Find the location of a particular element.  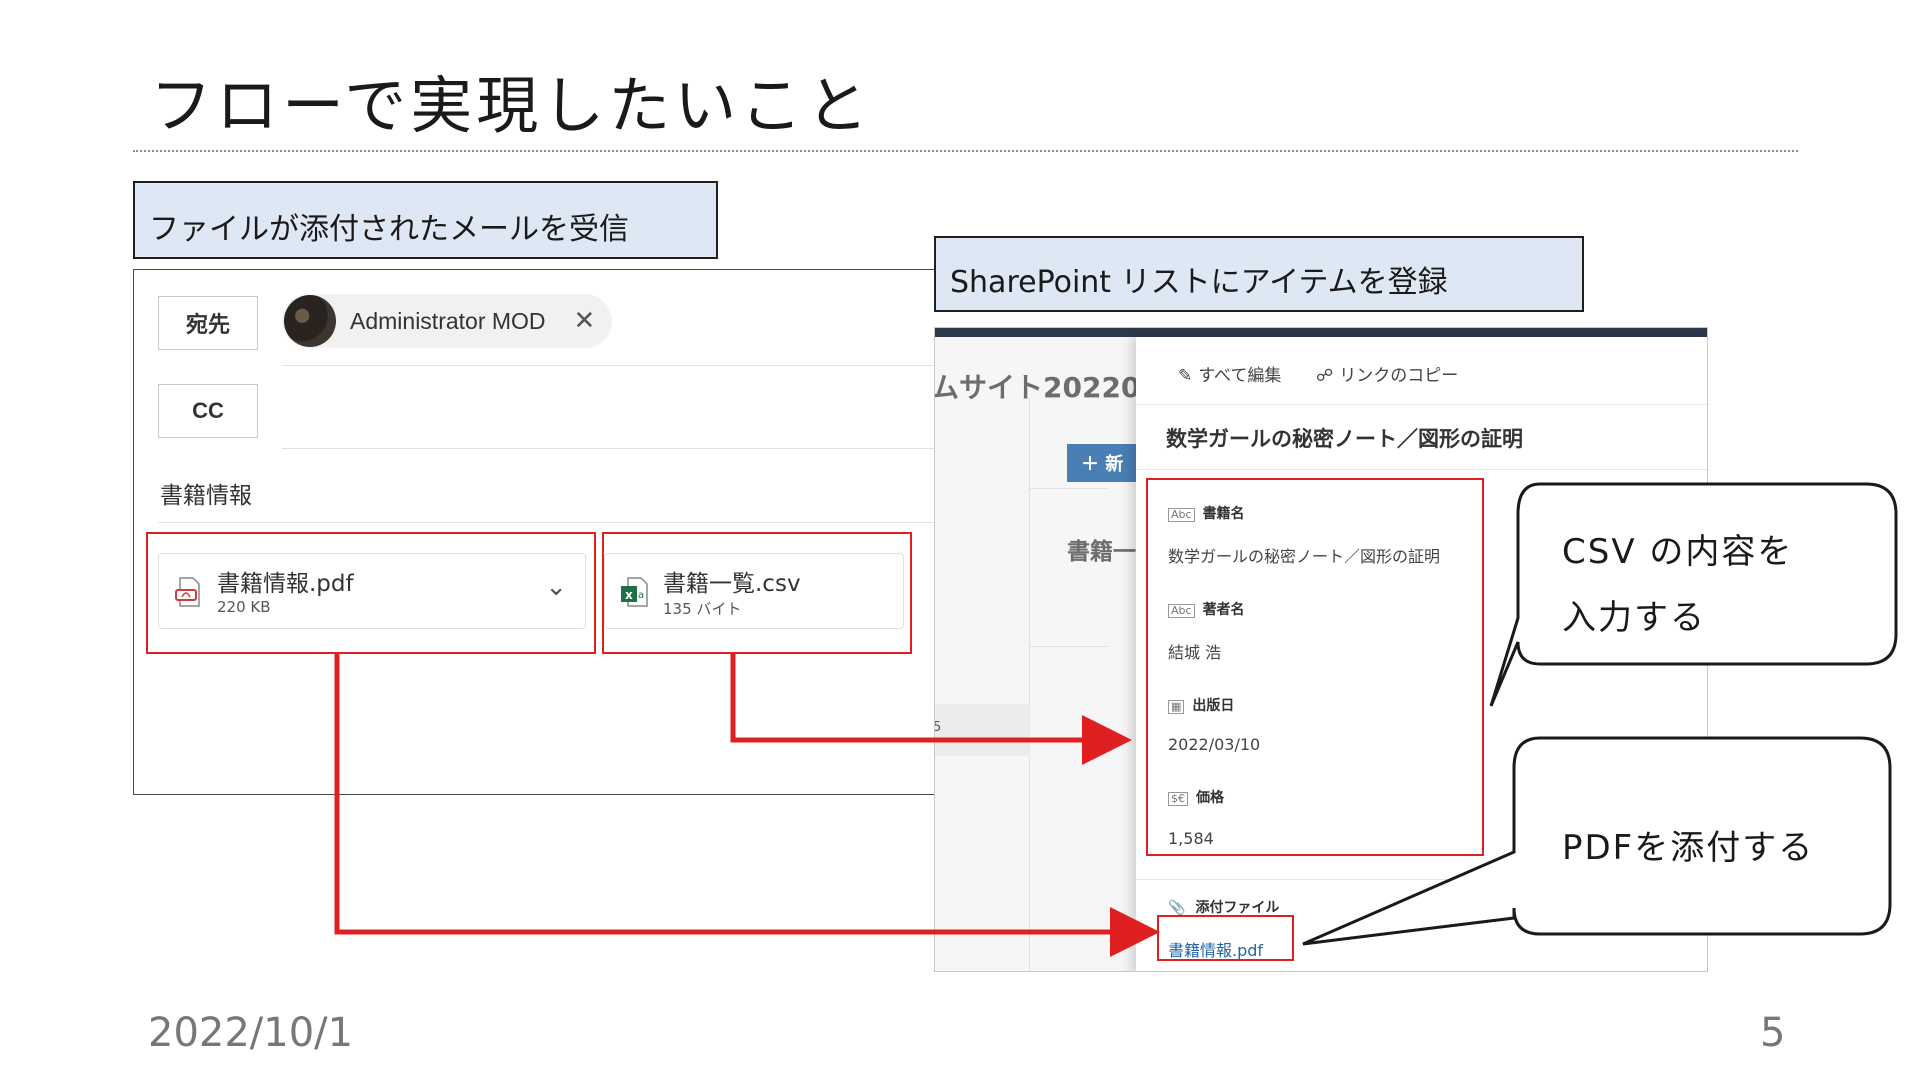

pdf-flow-arrow is located at coordinates (747, 805).